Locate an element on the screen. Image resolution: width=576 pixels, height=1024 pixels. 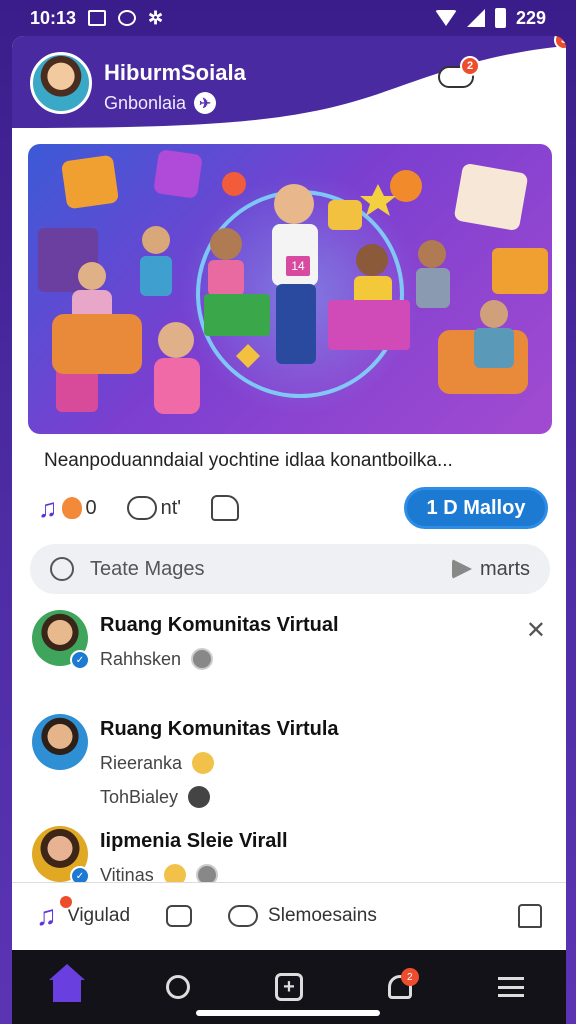
item-subtitle-text: Rieeranka is located at coordinates (141, 762).